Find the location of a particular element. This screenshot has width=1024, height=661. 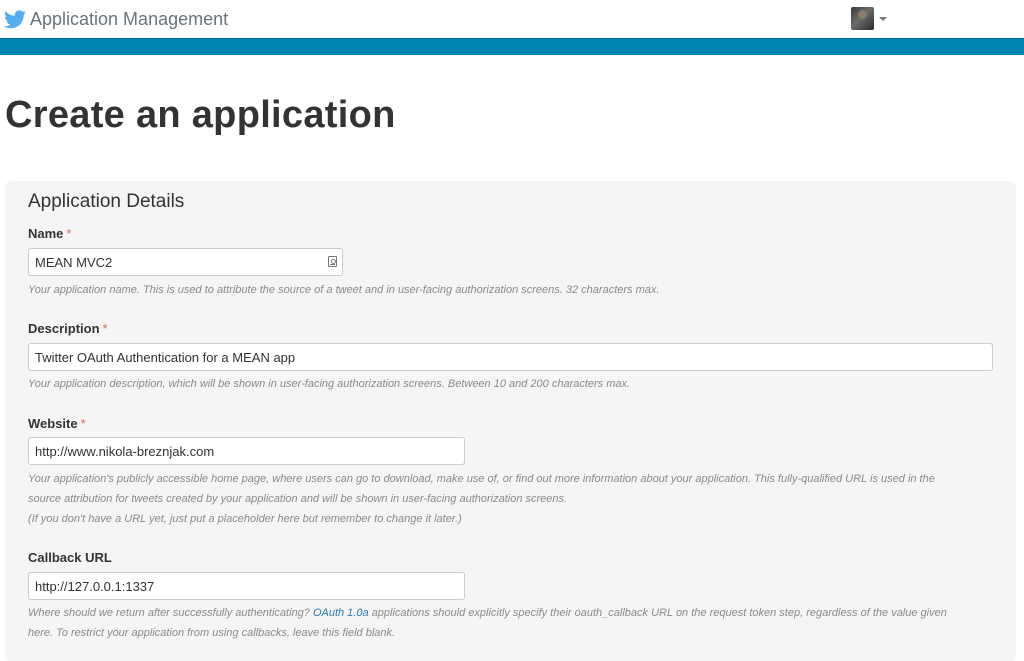

caret-down-icon is located at coordinates (883, 18).